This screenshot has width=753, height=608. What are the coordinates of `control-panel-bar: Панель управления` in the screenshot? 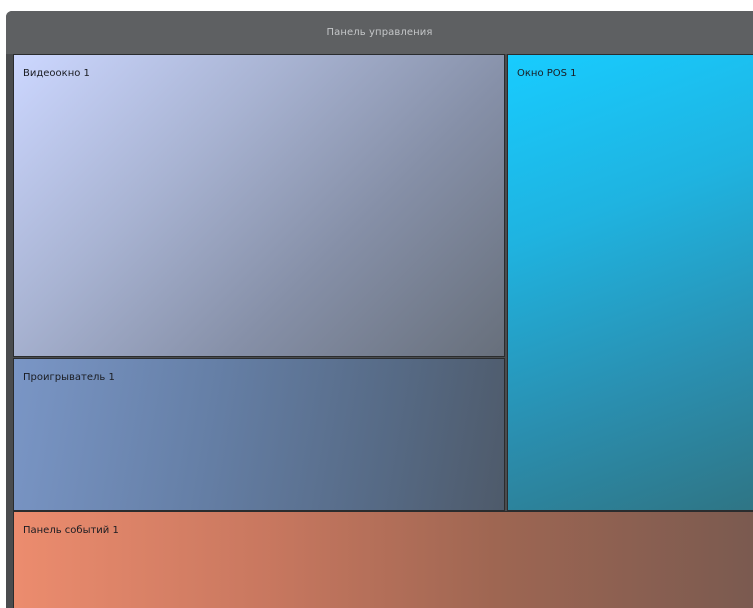 It's located at (379, 32).